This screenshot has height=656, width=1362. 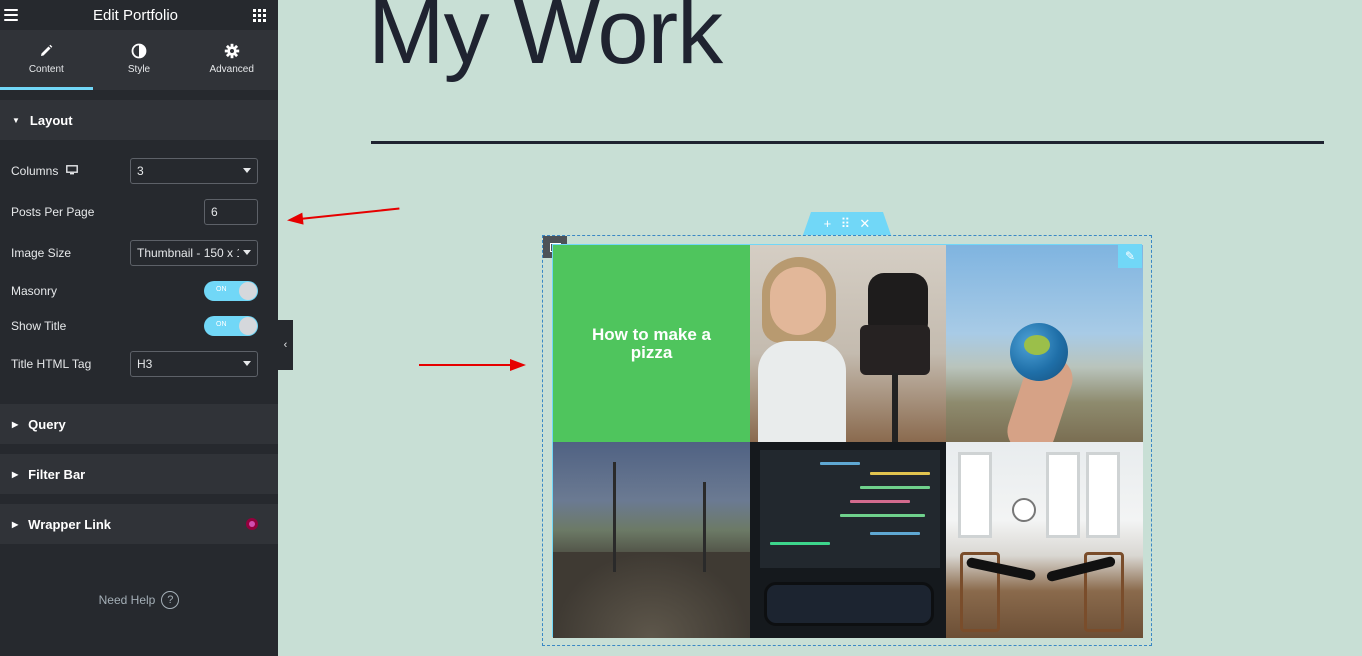 What do you see at coordinates (472, 365) in the screenshot?
I see `annotation-arrow-right` at bounding box center [472, 365].